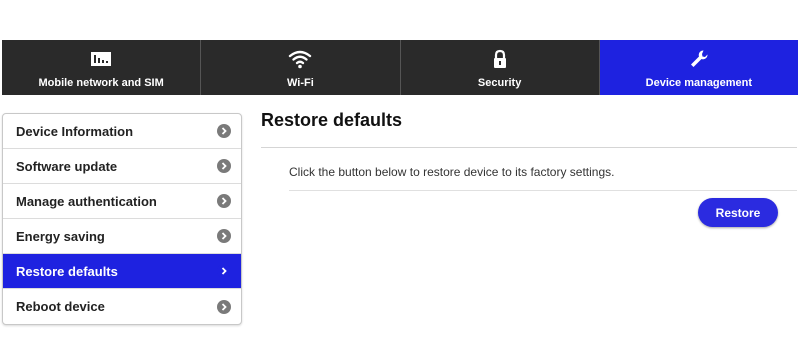 Image resolution: width=800 pixels, height=354 pixels. Describe the element at coordinates (529, 147) in the screenshot. I see `title-divider` at that location.